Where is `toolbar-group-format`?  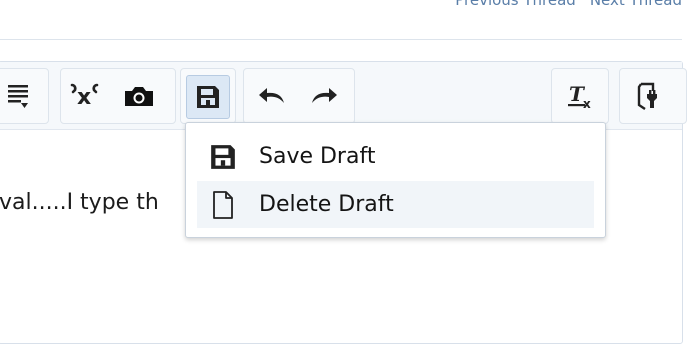 toolbar-group-format is located at coordinates (24, 96).